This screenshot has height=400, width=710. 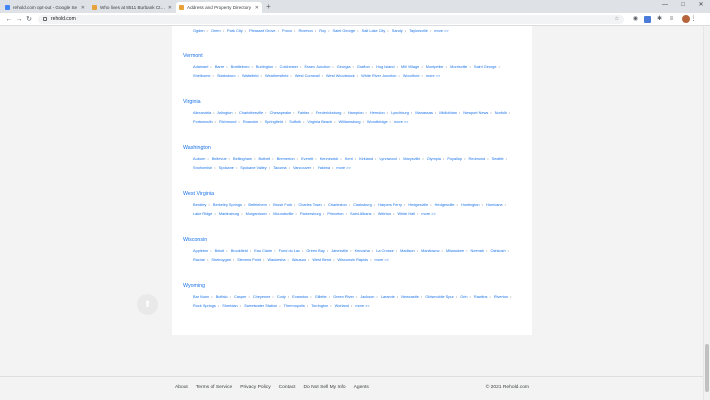 I want to click on media-icon: ≡, so click(x=671, y=19).